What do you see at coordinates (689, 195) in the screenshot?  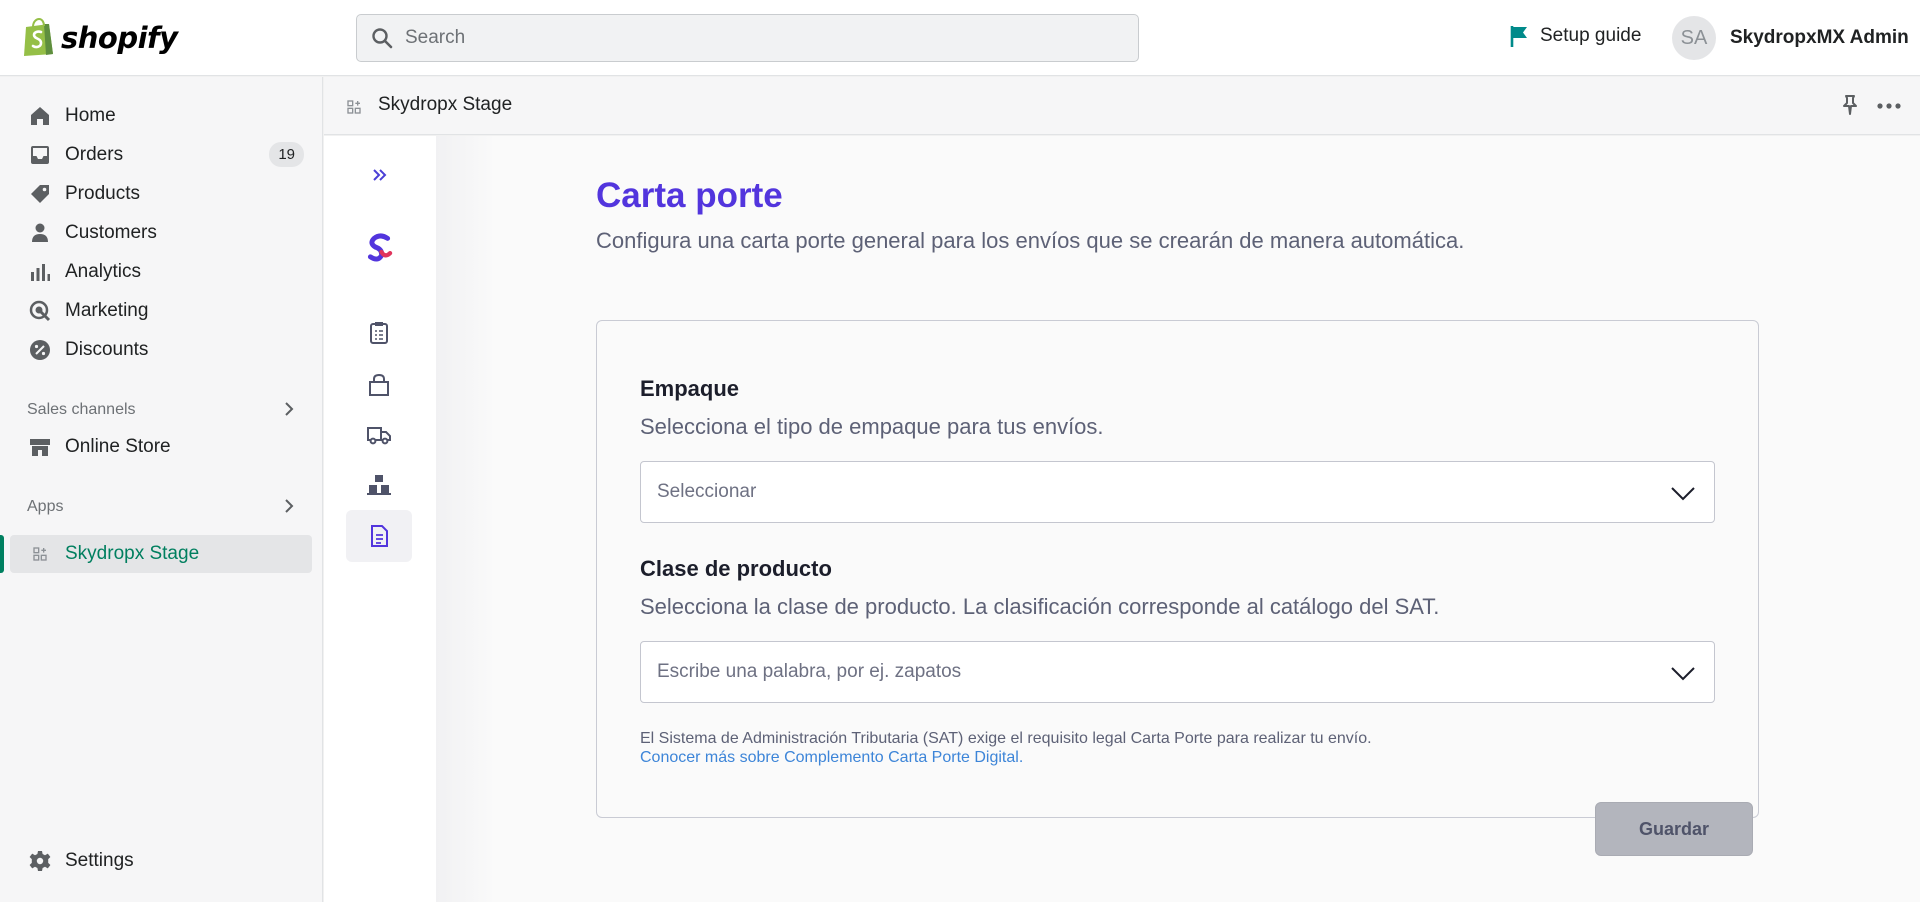 I see `page-title: Carta porte` at bounding box center [689, 195].